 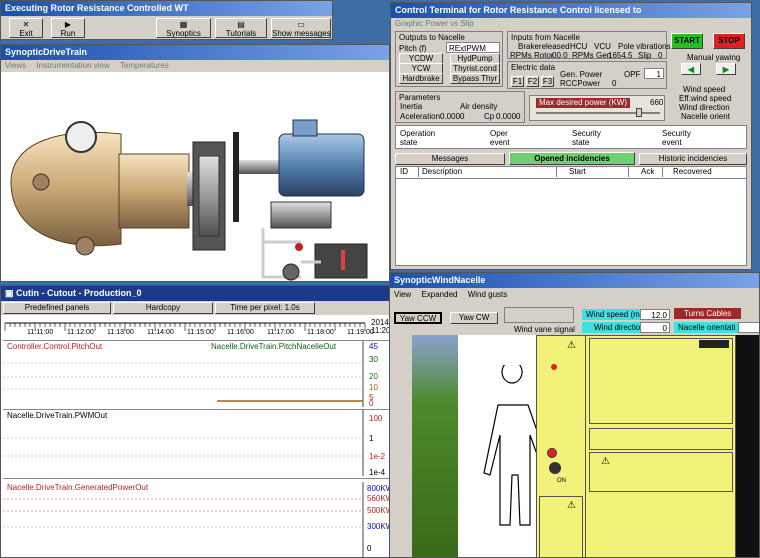 What do you see at coordinates (418, 138) in the screenshot?
I see `operation-state-label: Operation state` at bounding box center [418, 138].